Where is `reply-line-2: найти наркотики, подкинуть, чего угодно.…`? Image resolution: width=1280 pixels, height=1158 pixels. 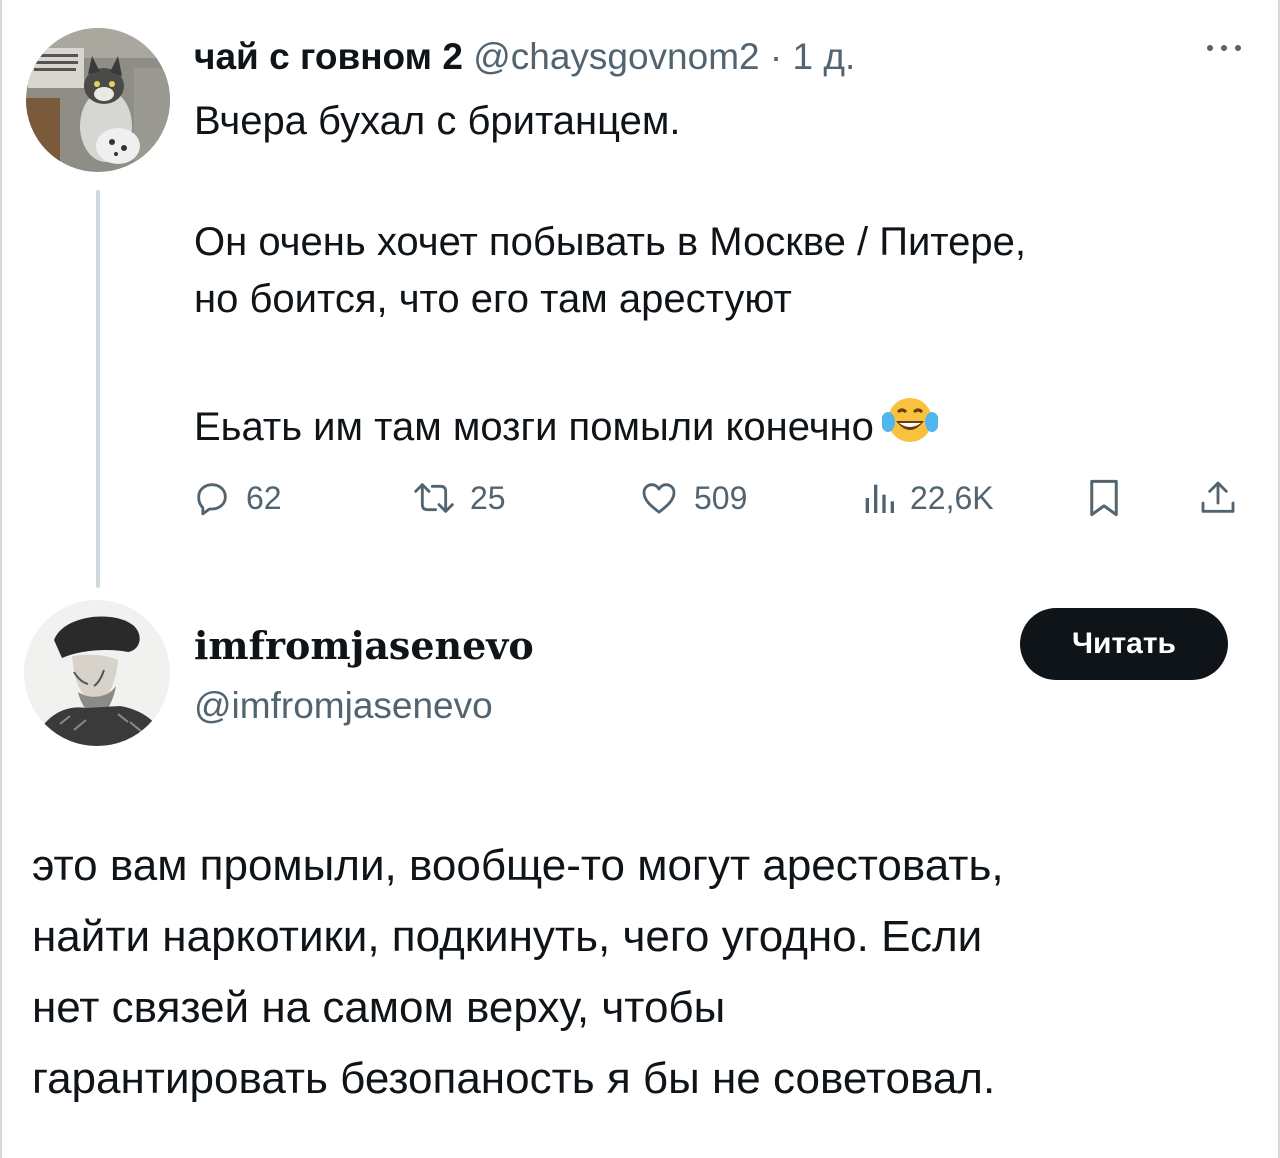
reply-line-2: найти наркотики, подкинуть, чего угодно.… is located at coordinates (507, 936).